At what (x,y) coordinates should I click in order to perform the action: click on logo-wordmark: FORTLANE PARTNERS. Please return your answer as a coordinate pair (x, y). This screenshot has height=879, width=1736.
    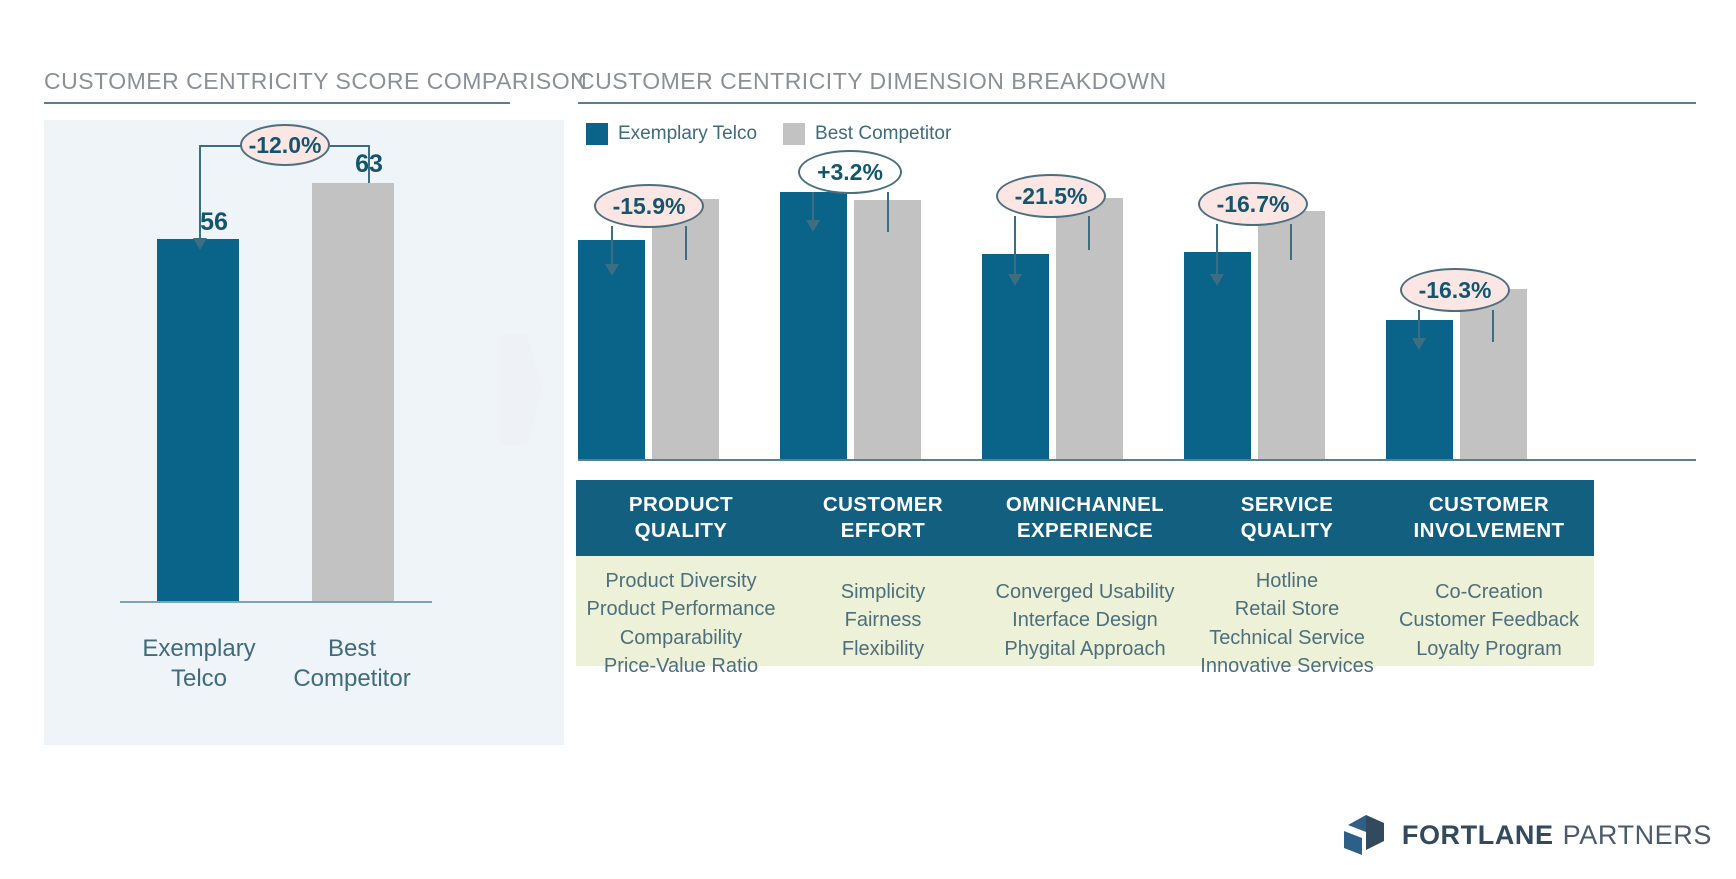
    Looking at the image, I should click on (1557, 835).